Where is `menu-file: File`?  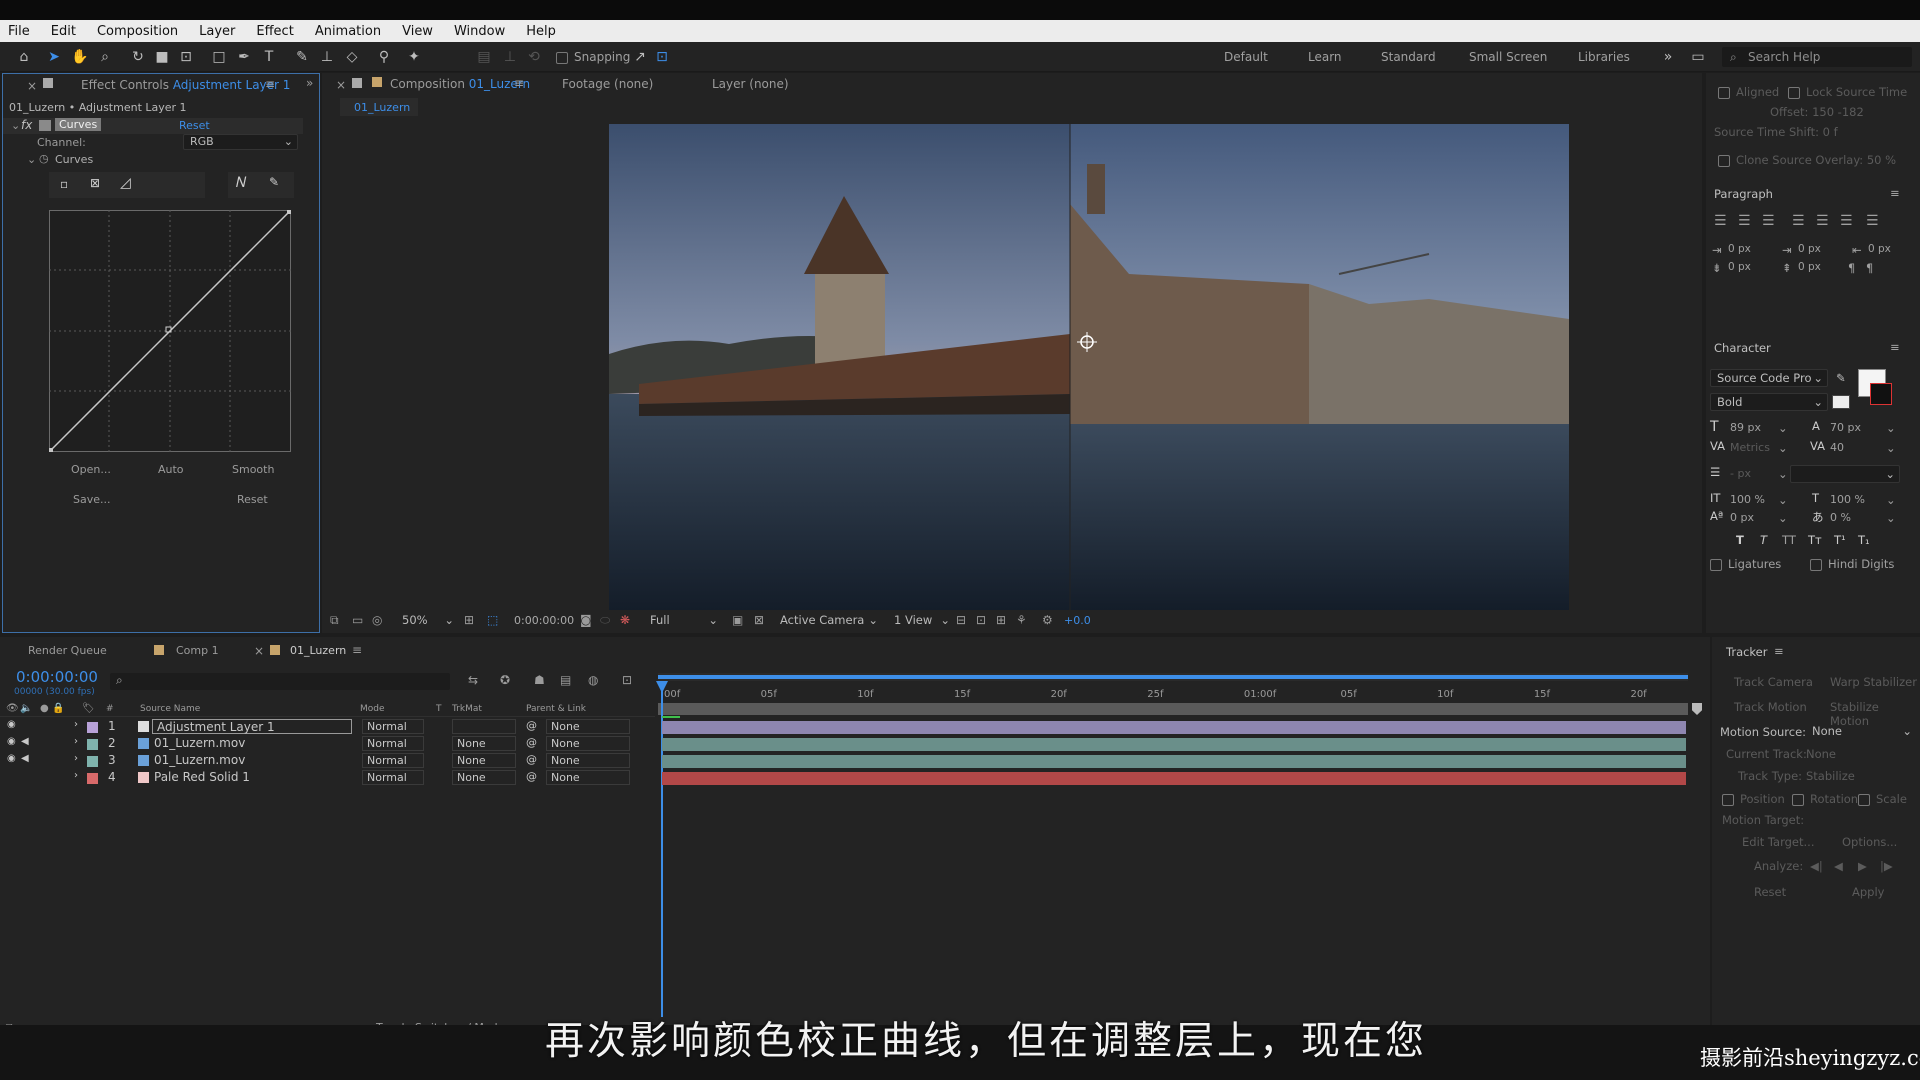
menu-file: File is located at coordinates (19, 31).